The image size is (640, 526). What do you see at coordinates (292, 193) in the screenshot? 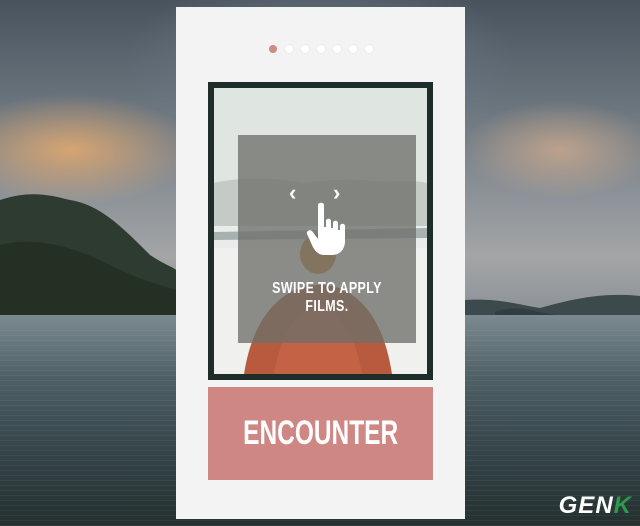
I see `chevron-left-icon: ‹` at bounding box center [292, 193].